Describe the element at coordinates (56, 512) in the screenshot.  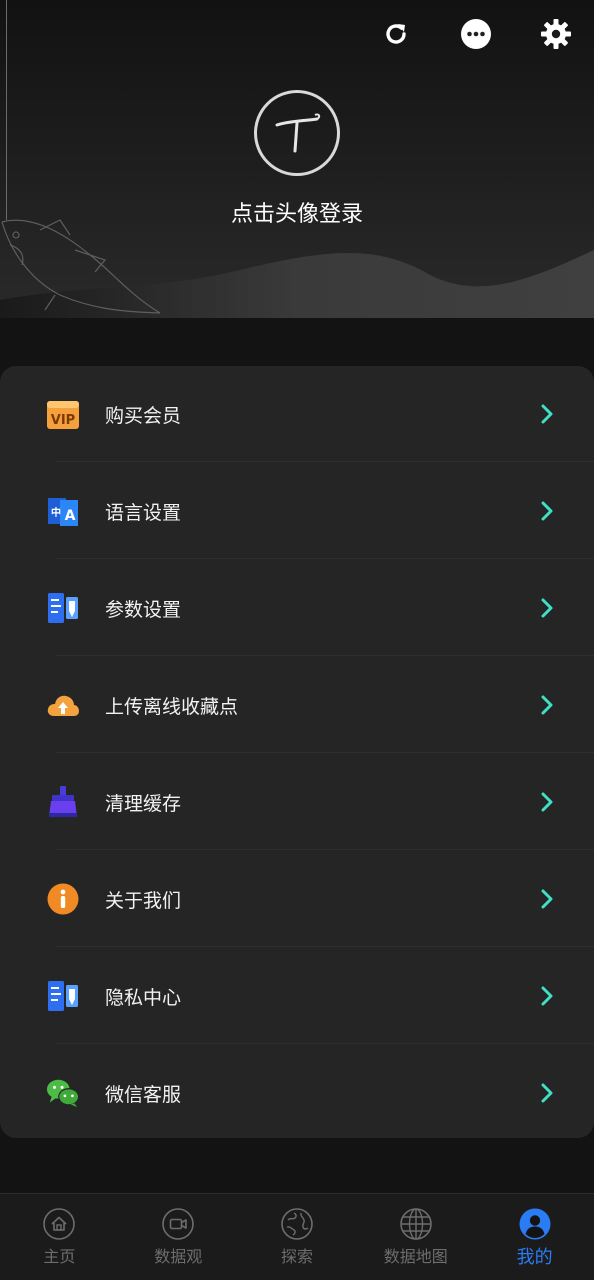
I see `svg-text: 中` at that location.